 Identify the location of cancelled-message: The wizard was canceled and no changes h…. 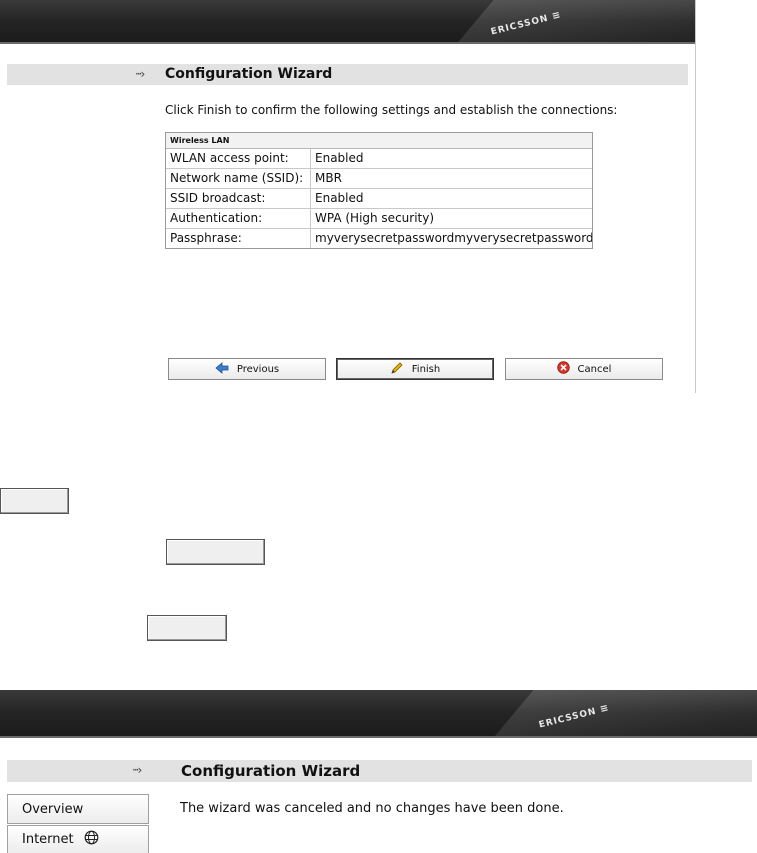
(372, 808).